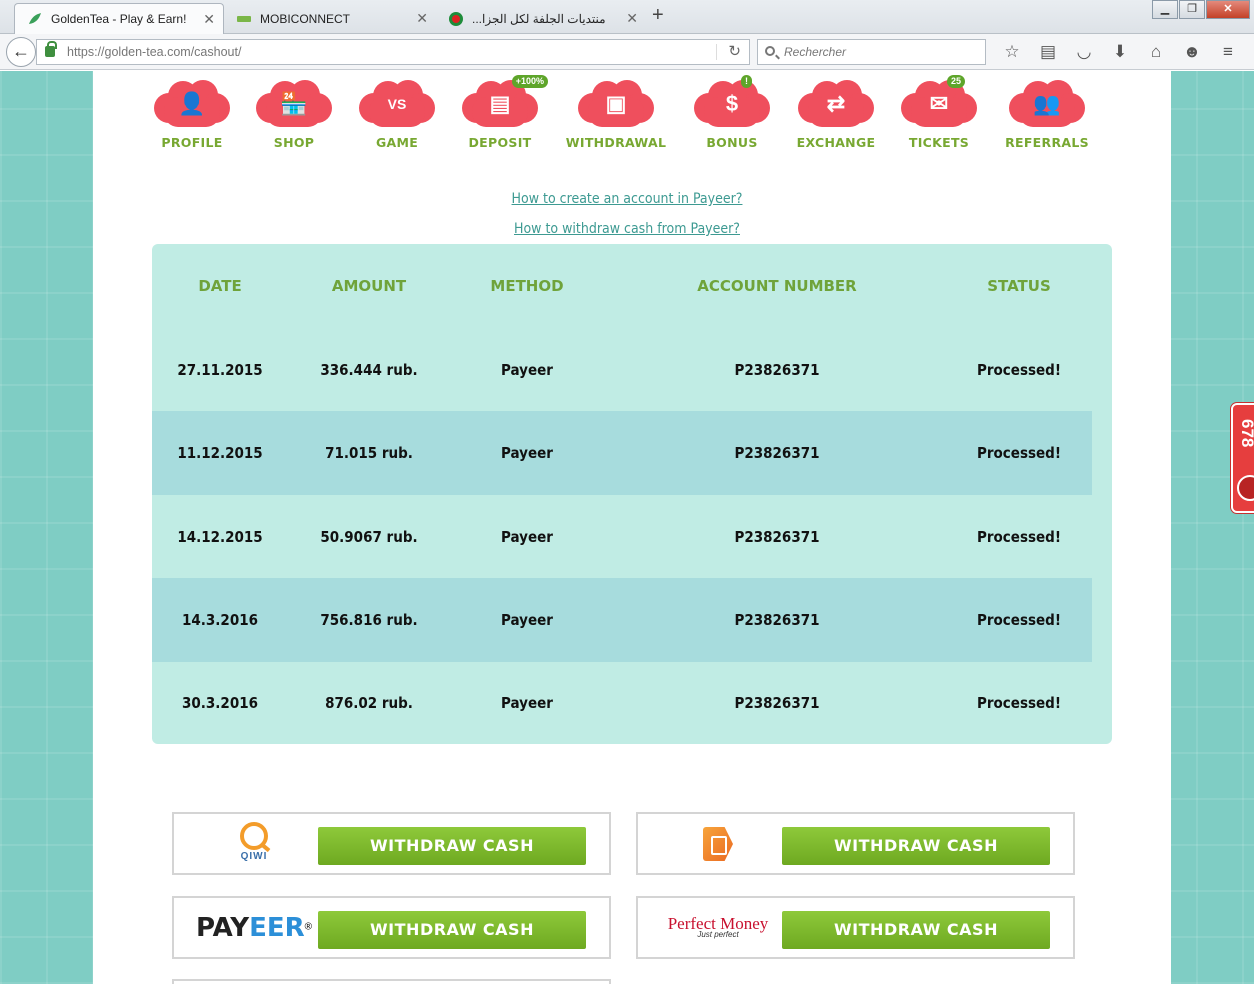 This screenshot has height=984, width=1254. Describe the element at coordinates (397, 142) in the screenshot. I see `nav-label: GAME` at that location.